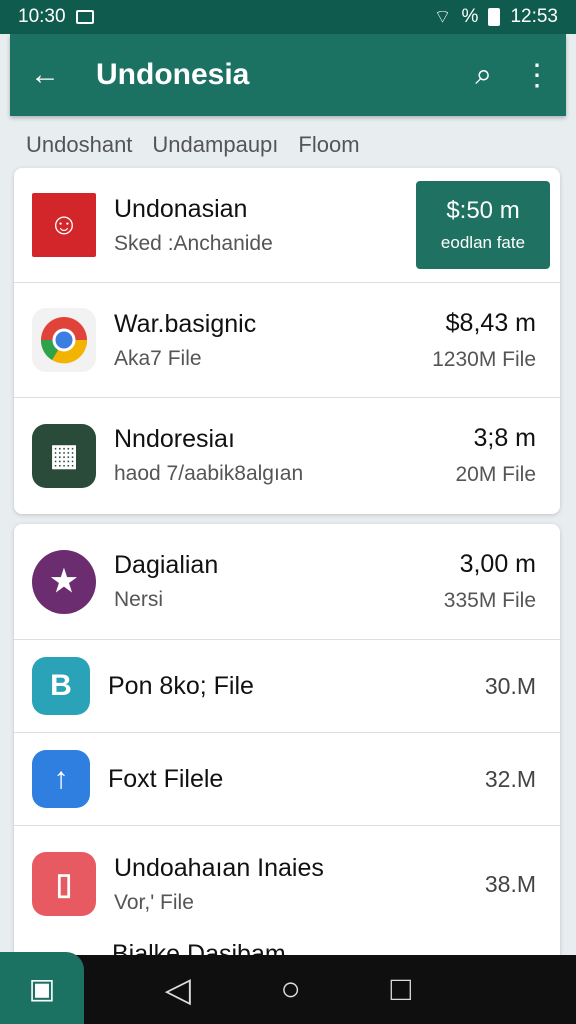 The height and width of the screenshot is (1024, 576). Describe the element at coordinates (174, 439) in the screenshot. I see `item-name: Nndoresiaı` at that location.